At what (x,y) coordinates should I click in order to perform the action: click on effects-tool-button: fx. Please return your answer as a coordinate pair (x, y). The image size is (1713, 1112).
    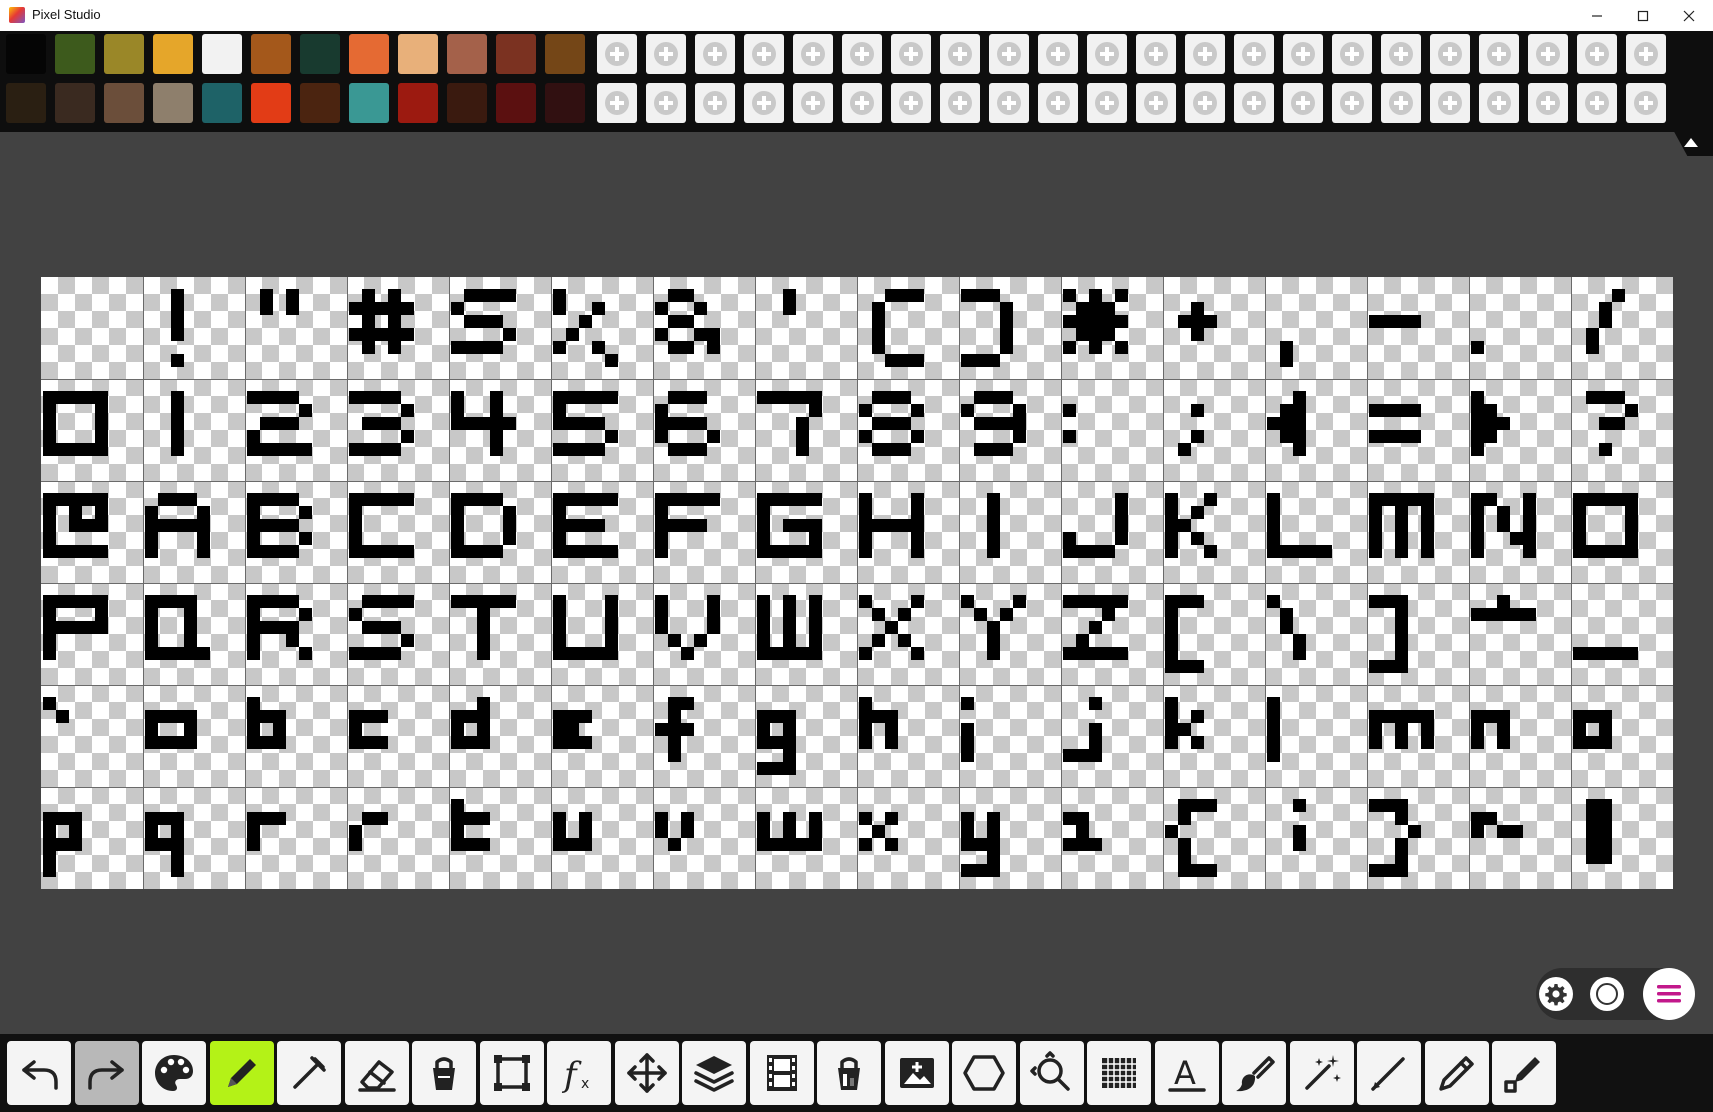
    Looking at the image, I should click on (579, 1073).